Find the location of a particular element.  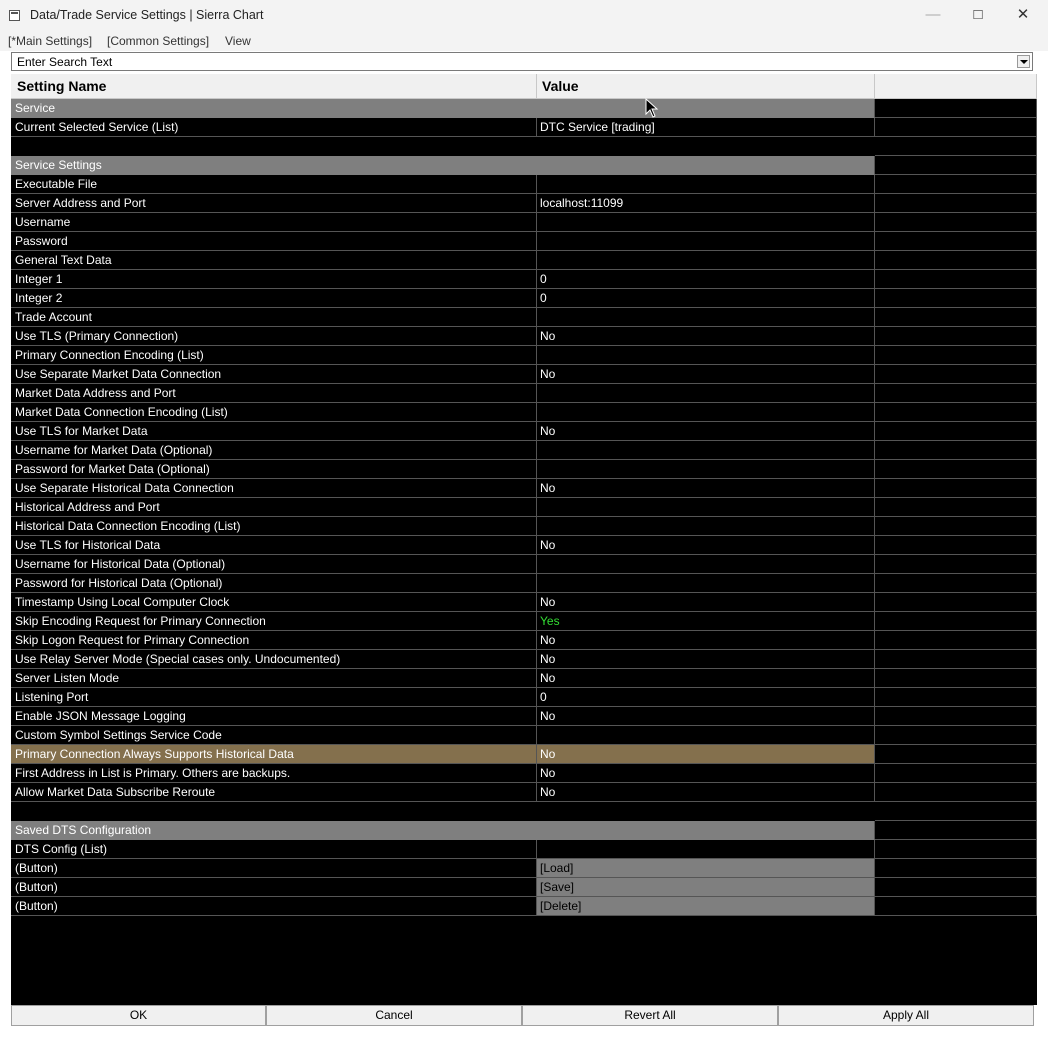

setting-row-enable-json-message-logging: Enable JSON Message Logging No is located at coordinates (524, 716).